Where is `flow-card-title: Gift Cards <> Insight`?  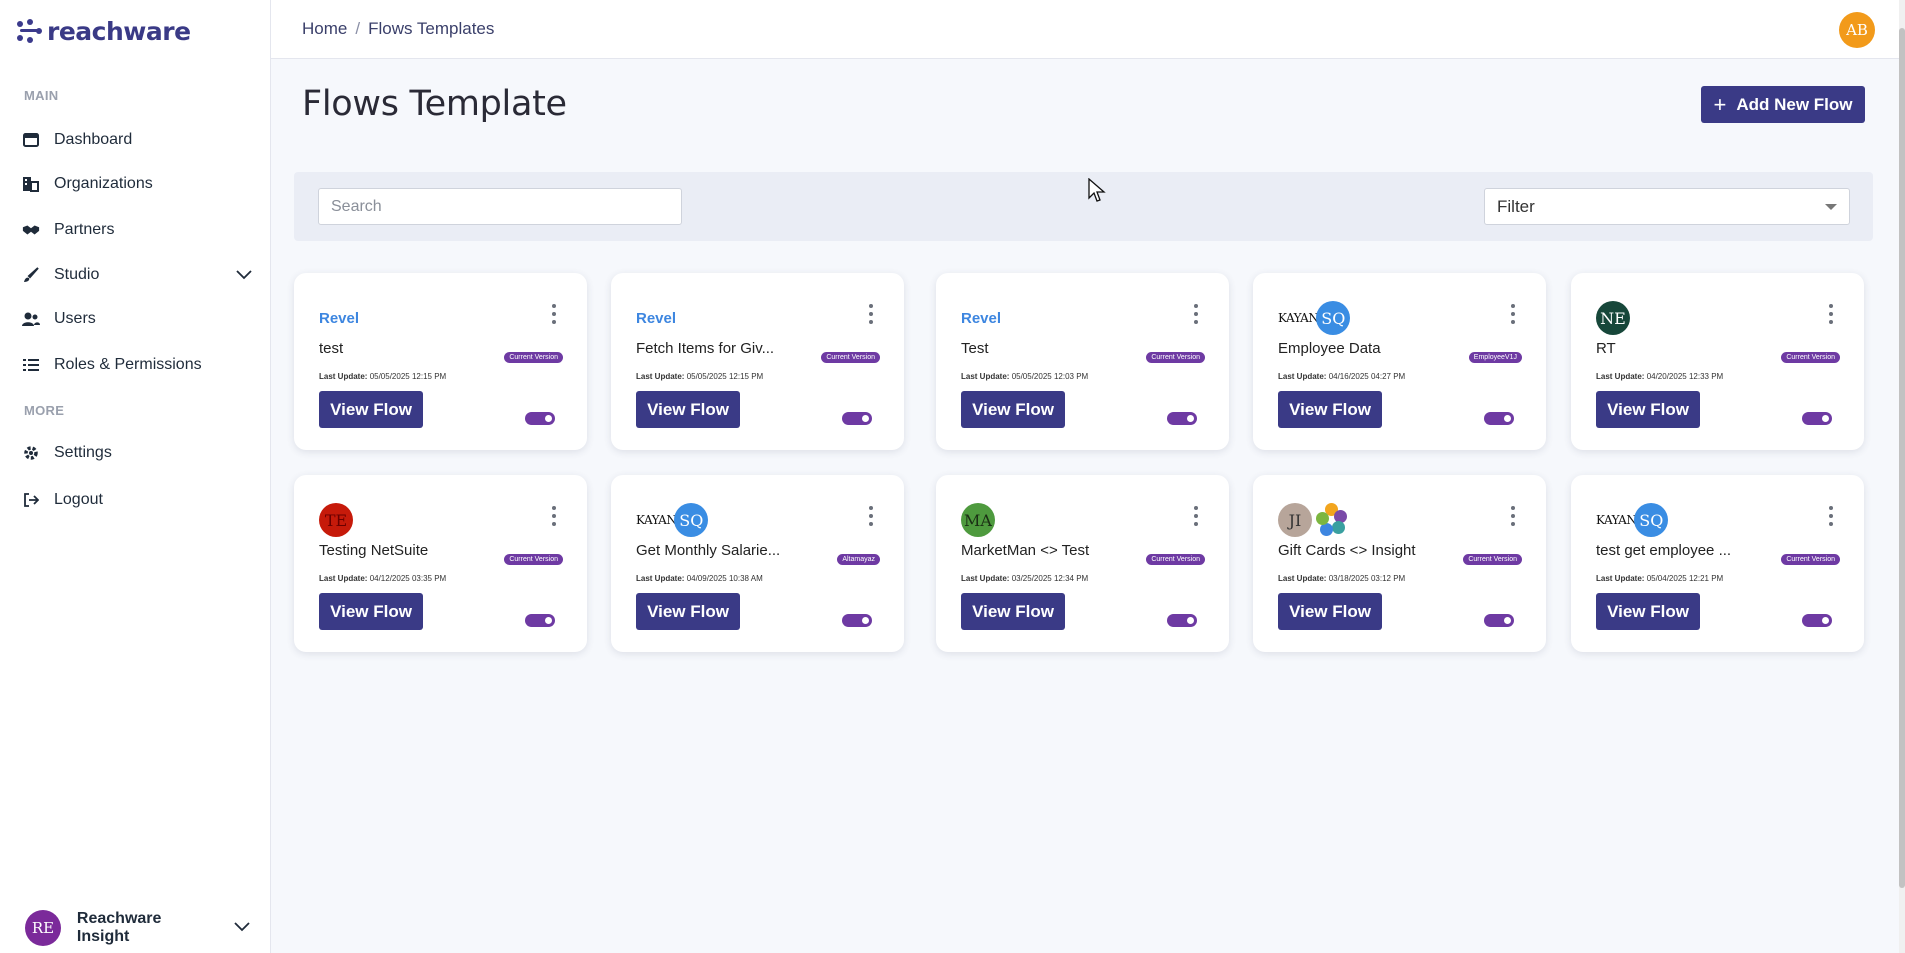 flow-card-title: Gift Cards <> Insight is located at coordinates (1347, 550).